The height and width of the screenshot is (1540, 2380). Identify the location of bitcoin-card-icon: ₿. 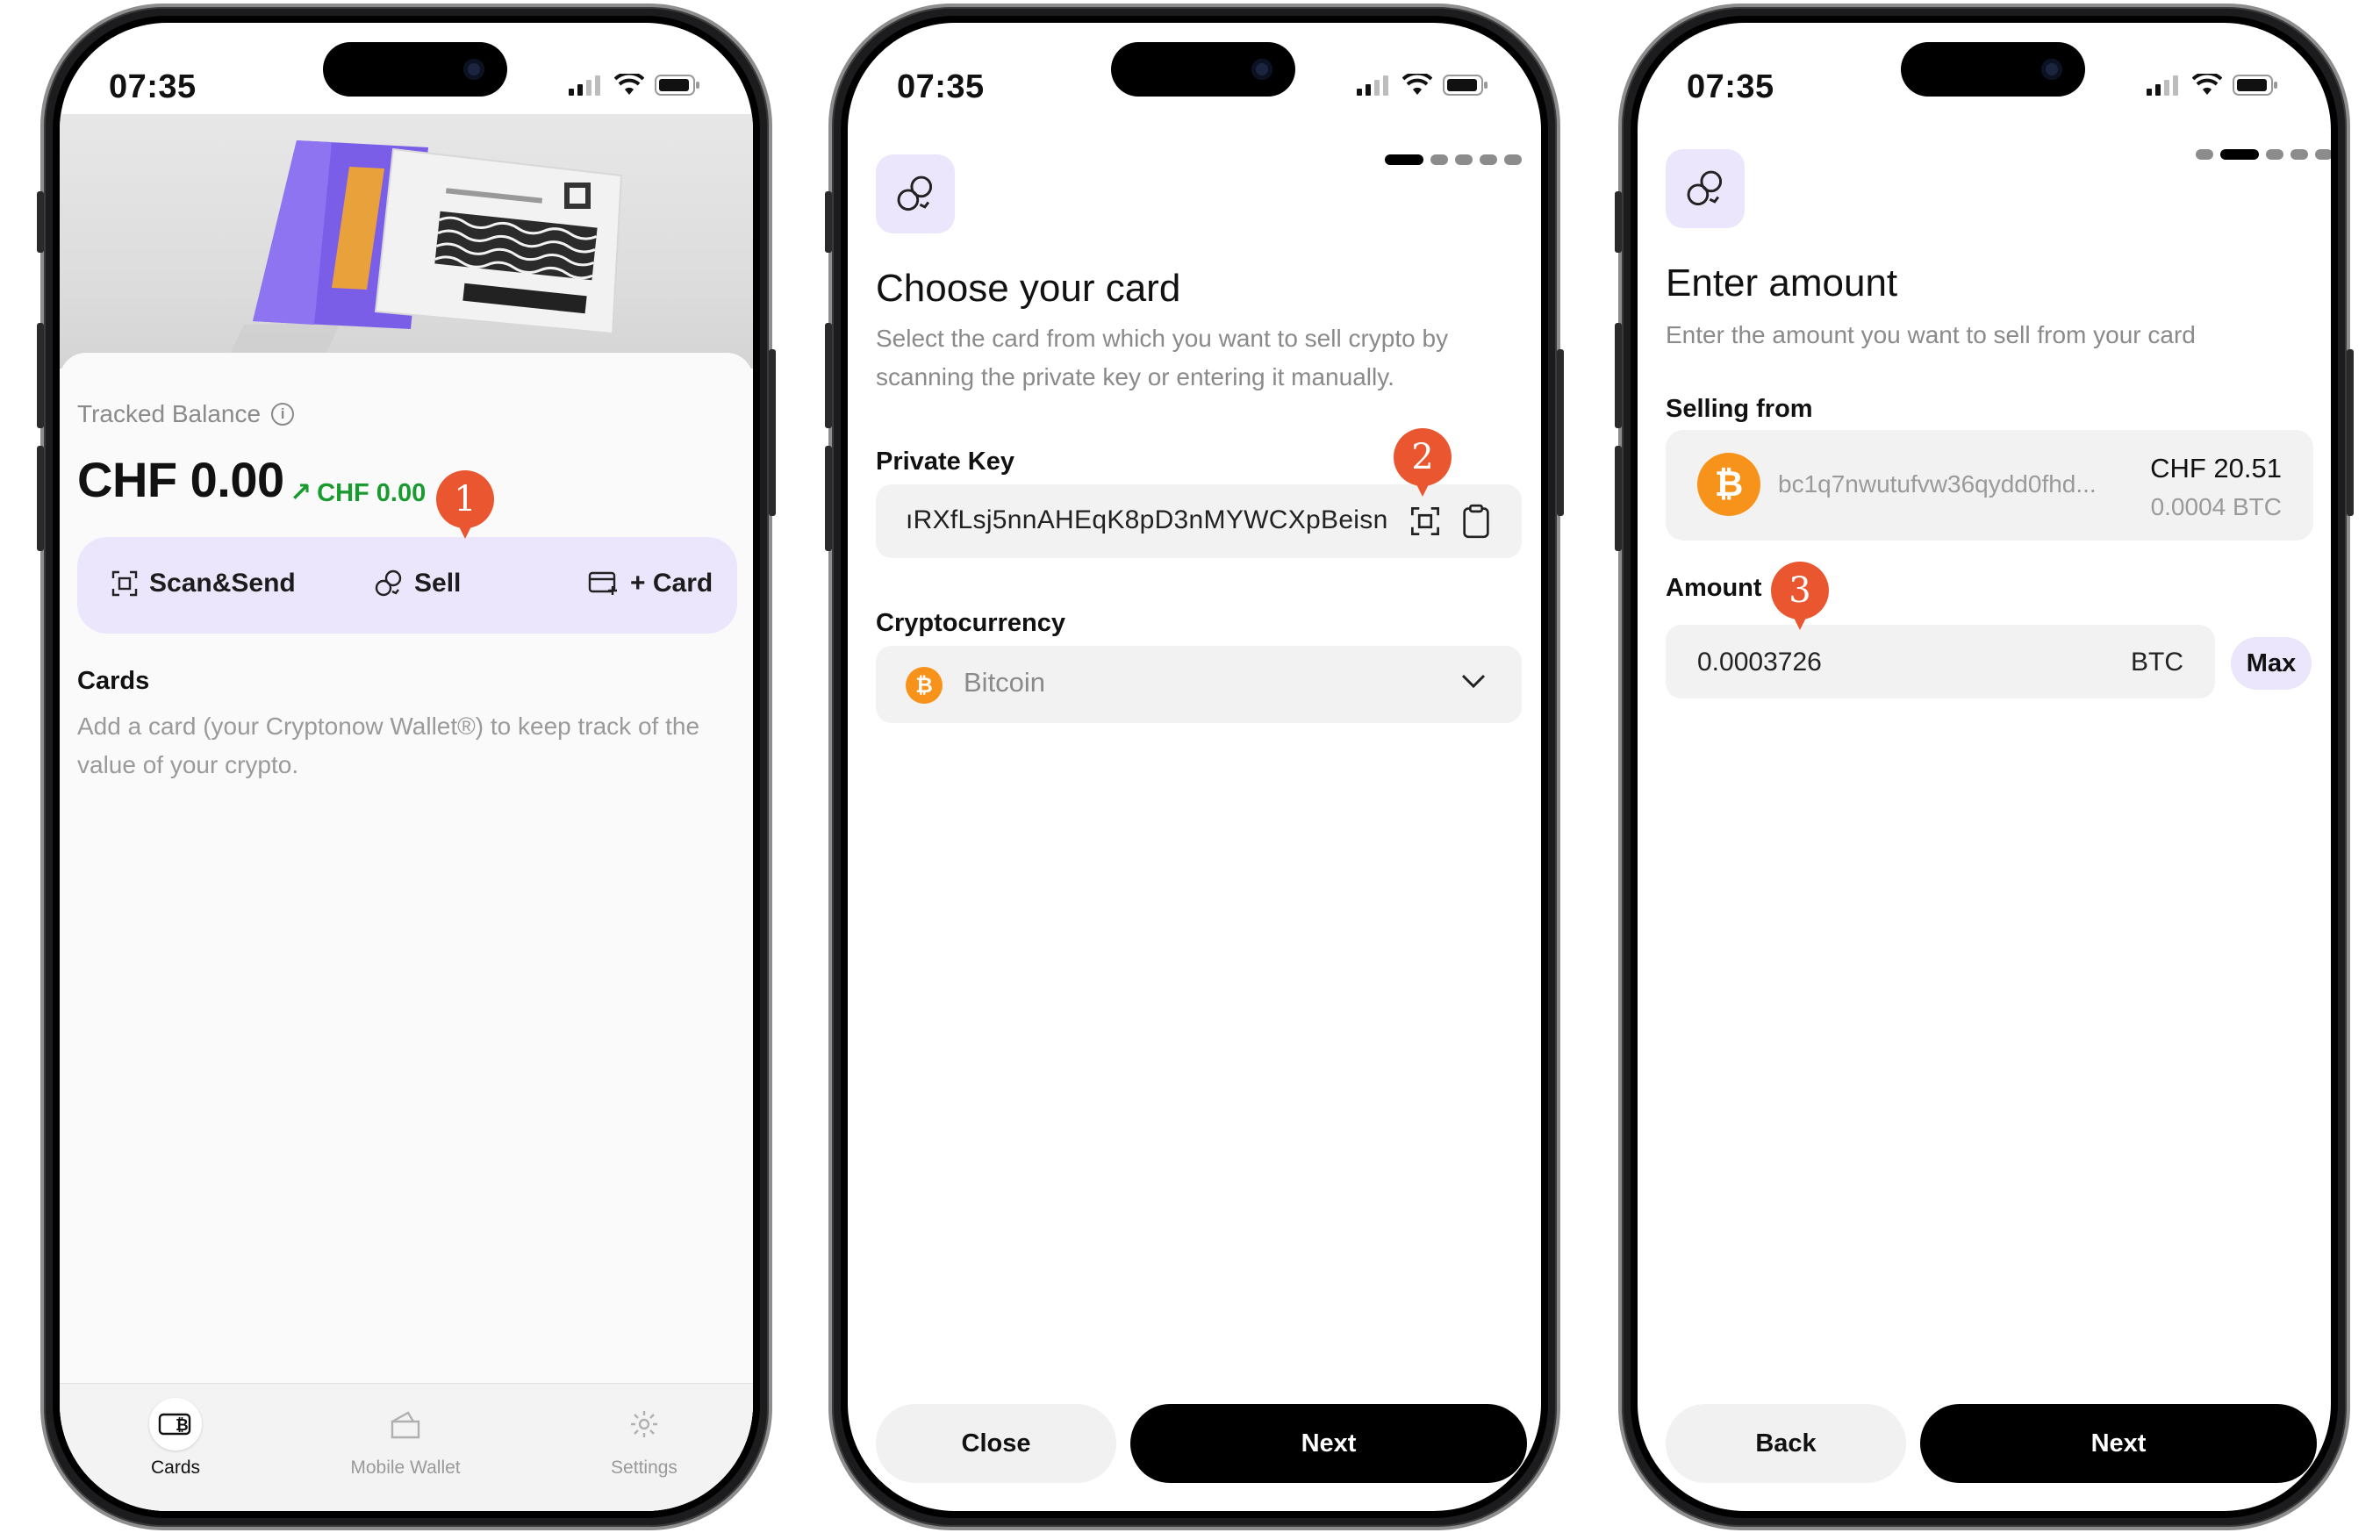
(175, 1424).